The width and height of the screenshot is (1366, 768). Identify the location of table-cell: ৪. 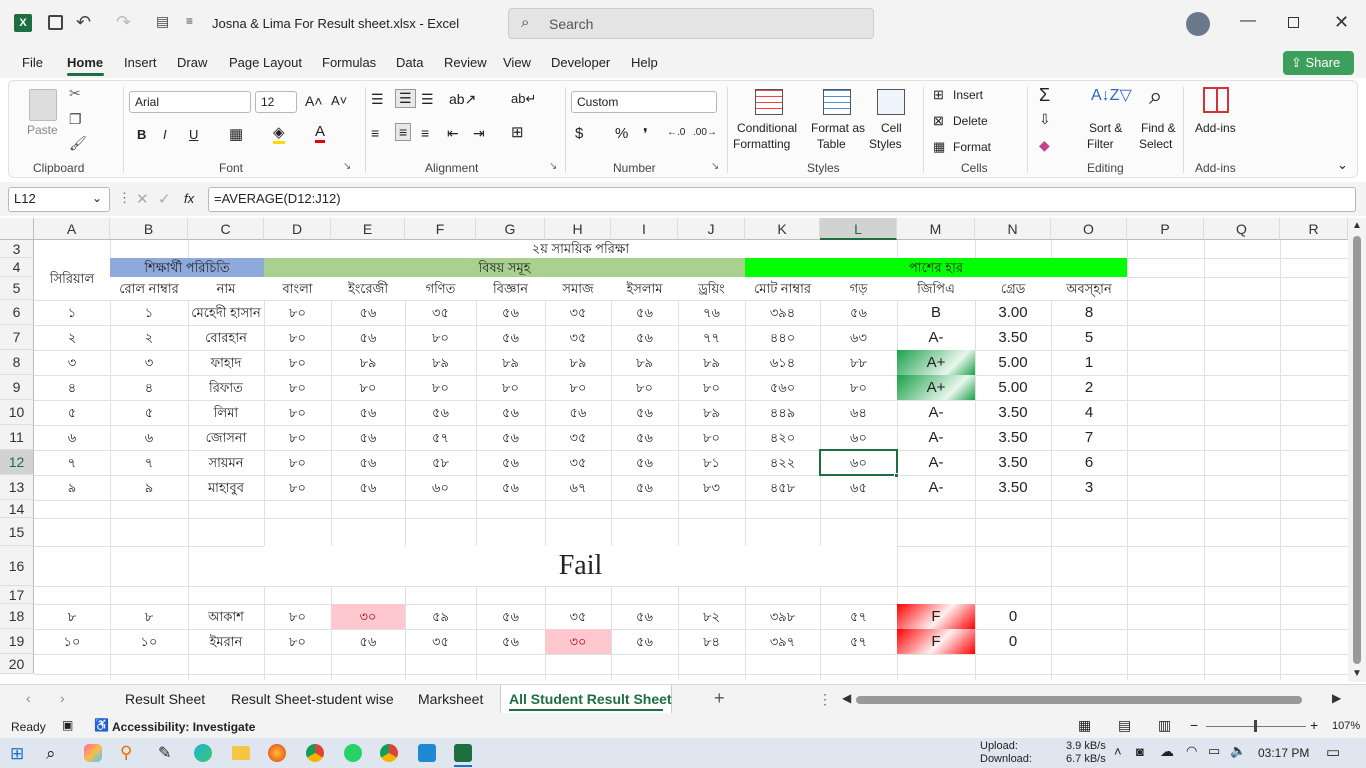
(72, 387).